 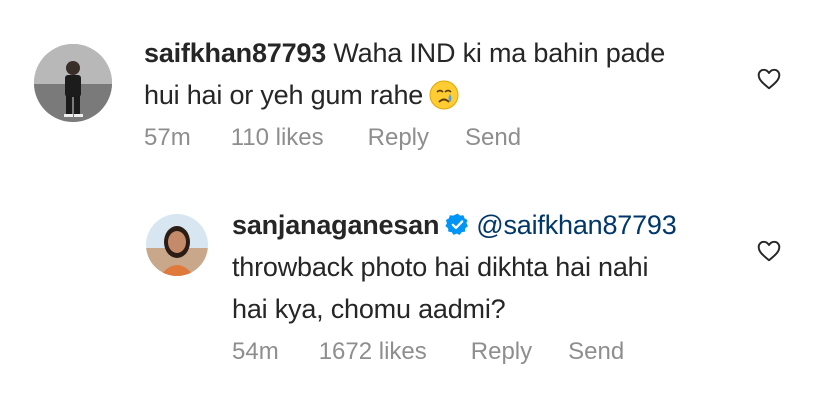 I want to click on verified-badge-icon, so click(x=457, y=224).